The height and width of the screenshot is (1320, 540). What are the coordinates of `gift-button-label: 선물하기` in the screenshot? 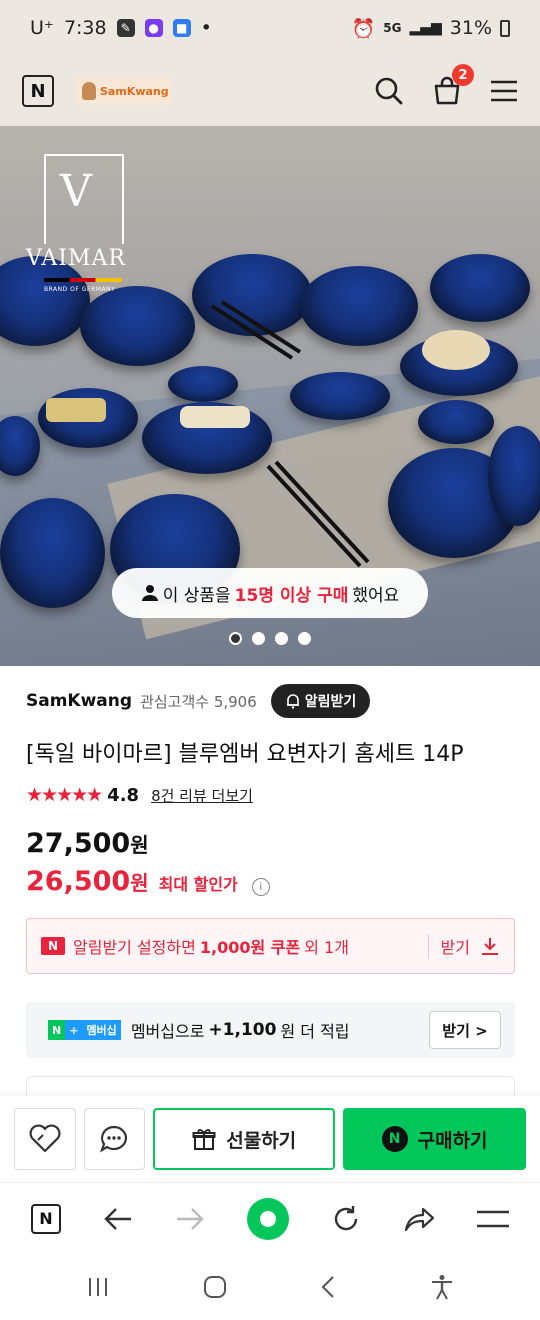 It's located at (261, 1140).